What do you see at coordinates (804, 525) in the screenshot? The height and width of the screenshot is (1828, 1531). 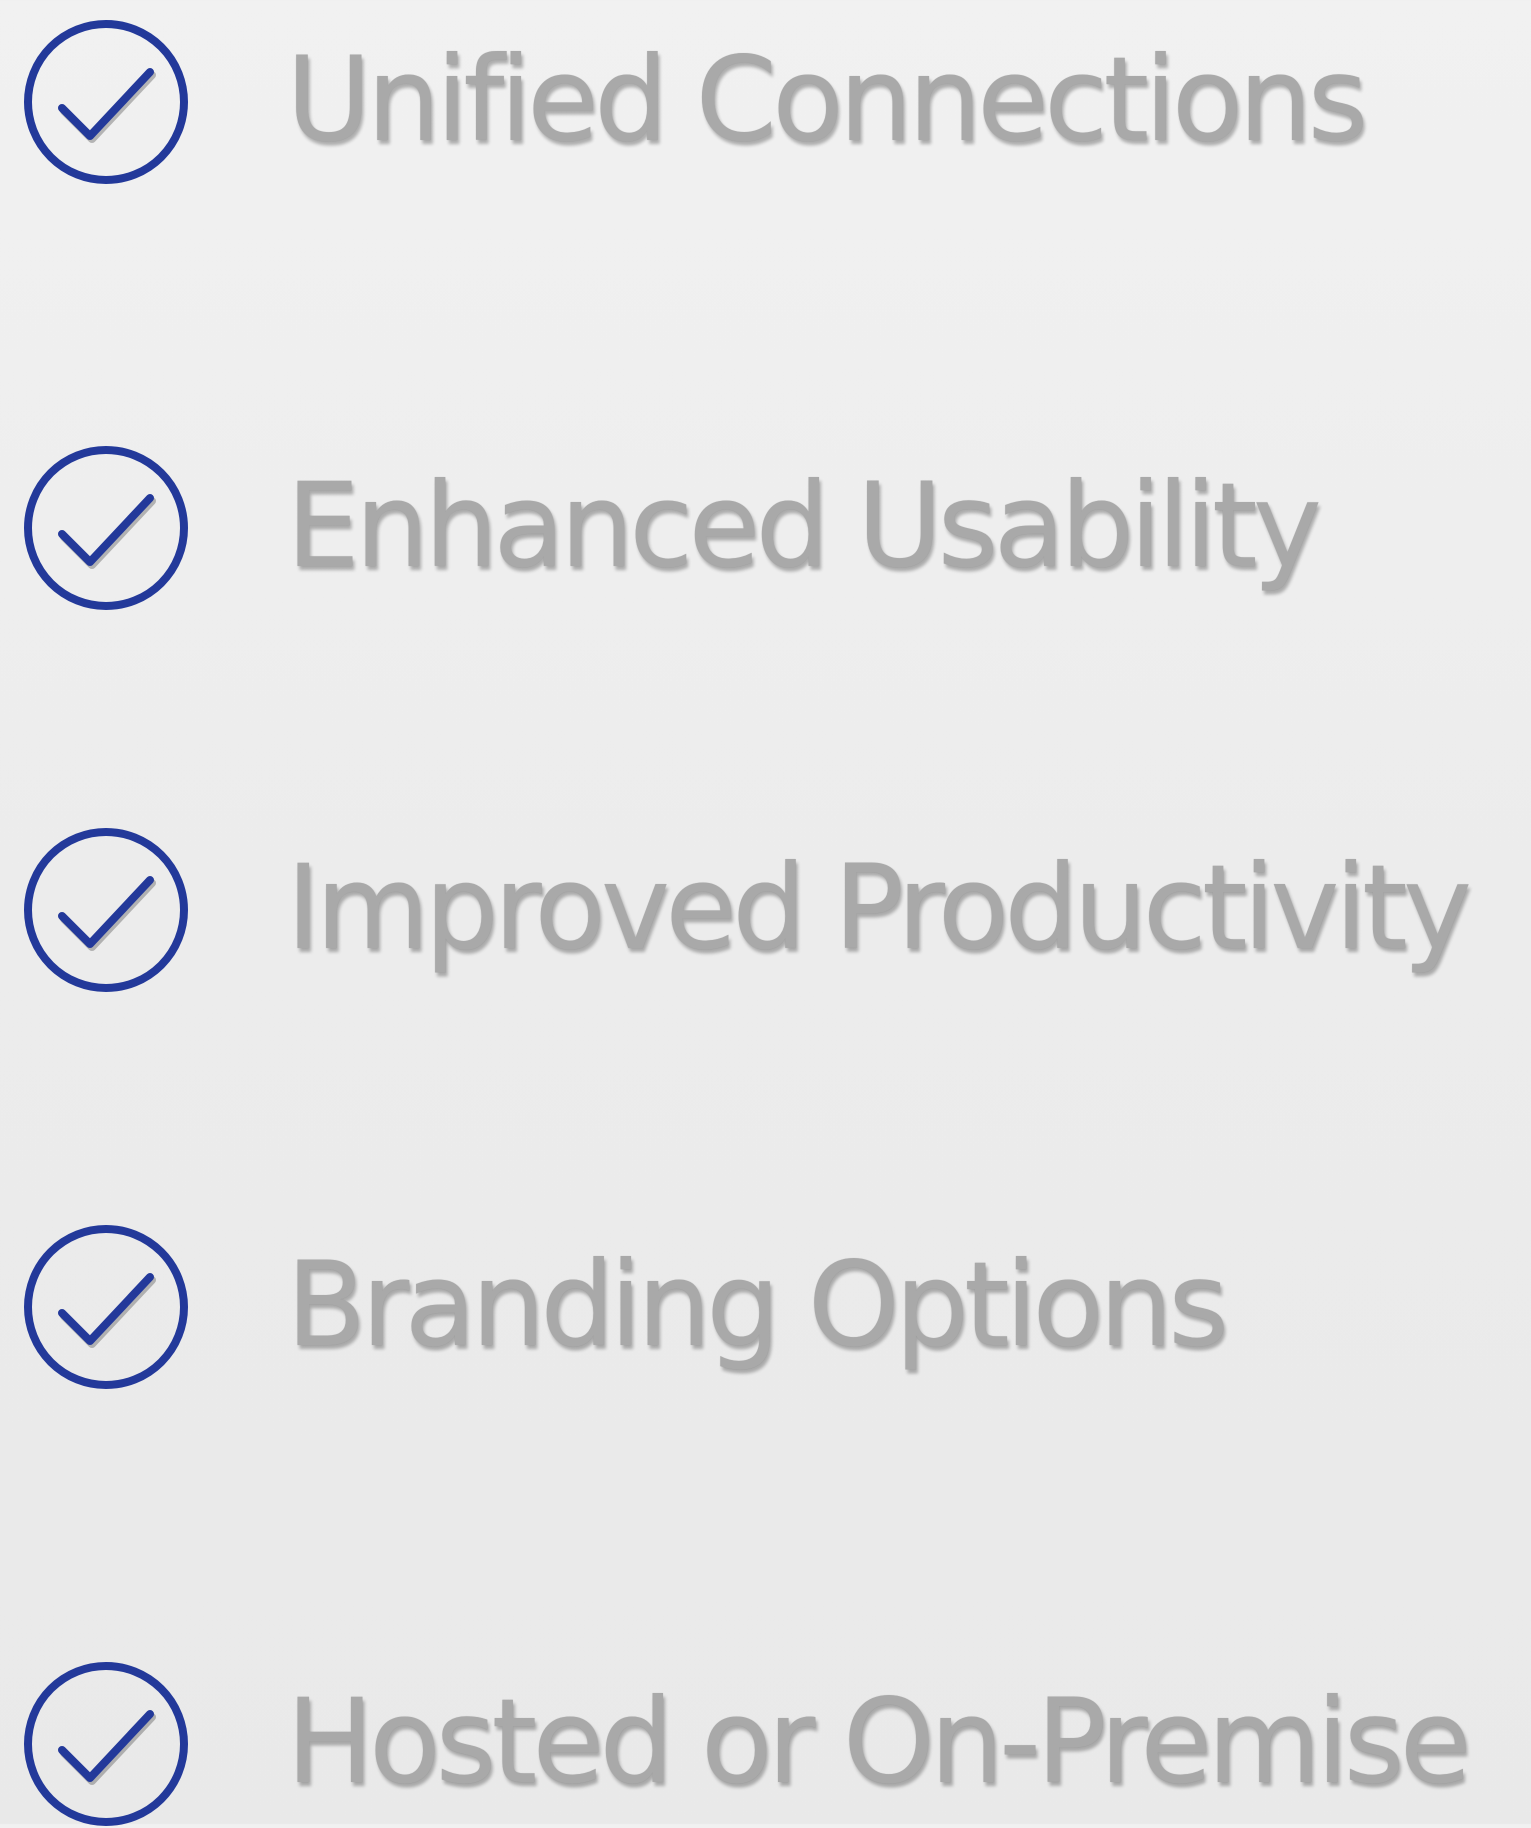 I see `feature-label: Enhanced Usability` at bounding box center [804, 525].